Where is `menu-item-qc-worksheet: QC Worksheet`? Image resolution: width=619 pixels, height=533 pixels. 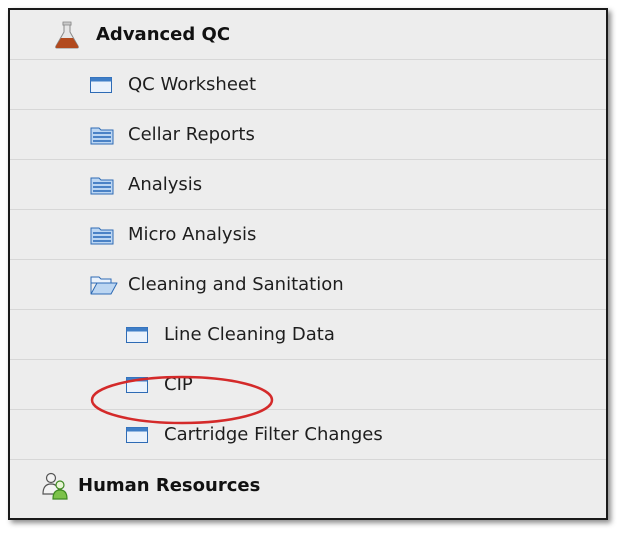 menu-item-qc-worksheet: QC Worksheet is located at coordinates (308, 85).